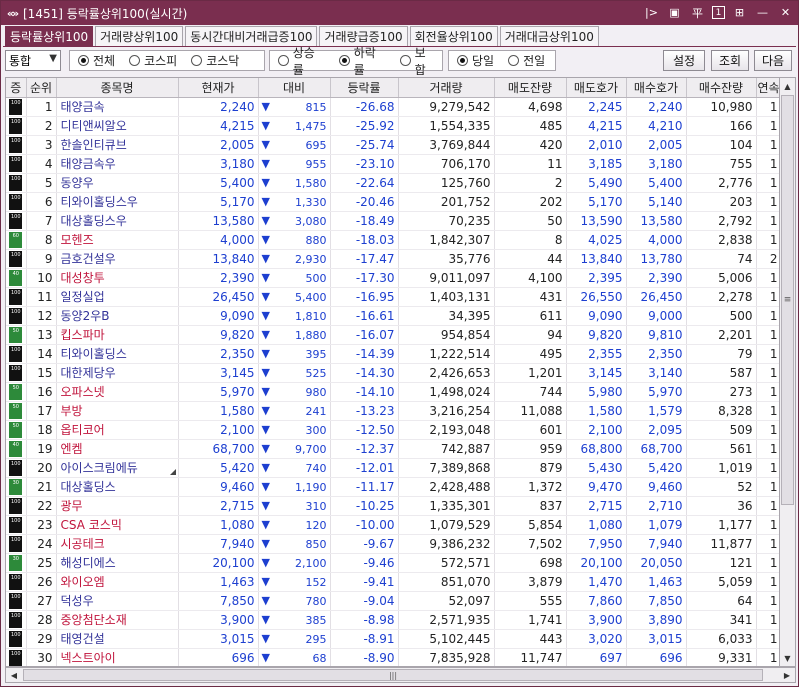  I want to click on layout-icon: ⊞, so click(739, 12).